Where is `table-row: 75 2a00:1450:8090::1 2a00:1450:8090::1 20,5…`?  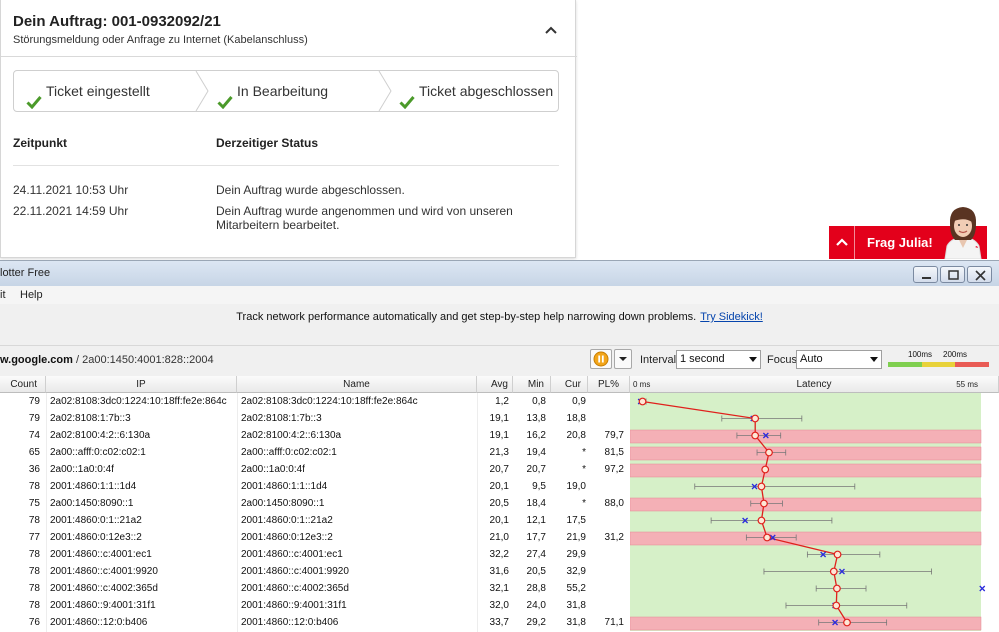
table-row: 75 2a00:1450:8090::1 2a00:1450:8090::1 20,5… is located at coordinates (315, 503).